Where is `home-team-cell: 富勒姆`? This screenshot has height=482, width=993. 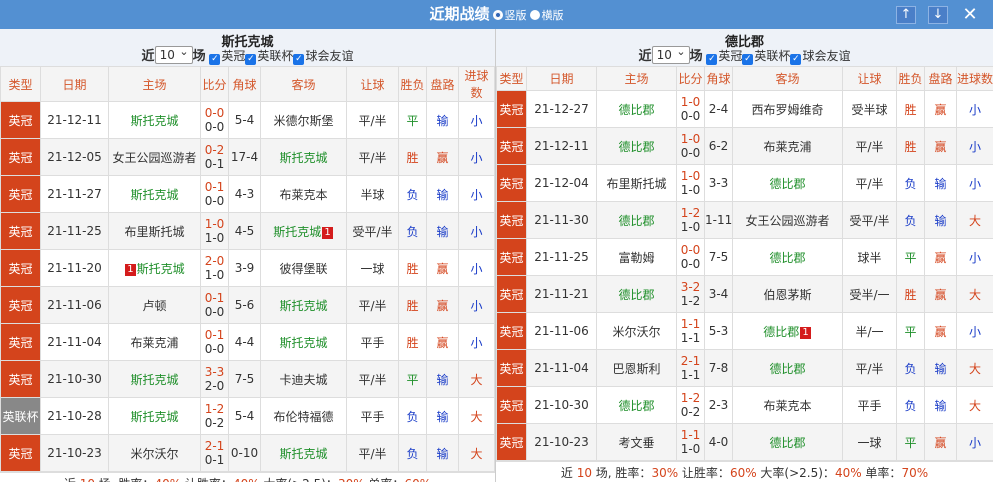
home-team-cell: 富勒姆 is located at coordinates (636, 257).